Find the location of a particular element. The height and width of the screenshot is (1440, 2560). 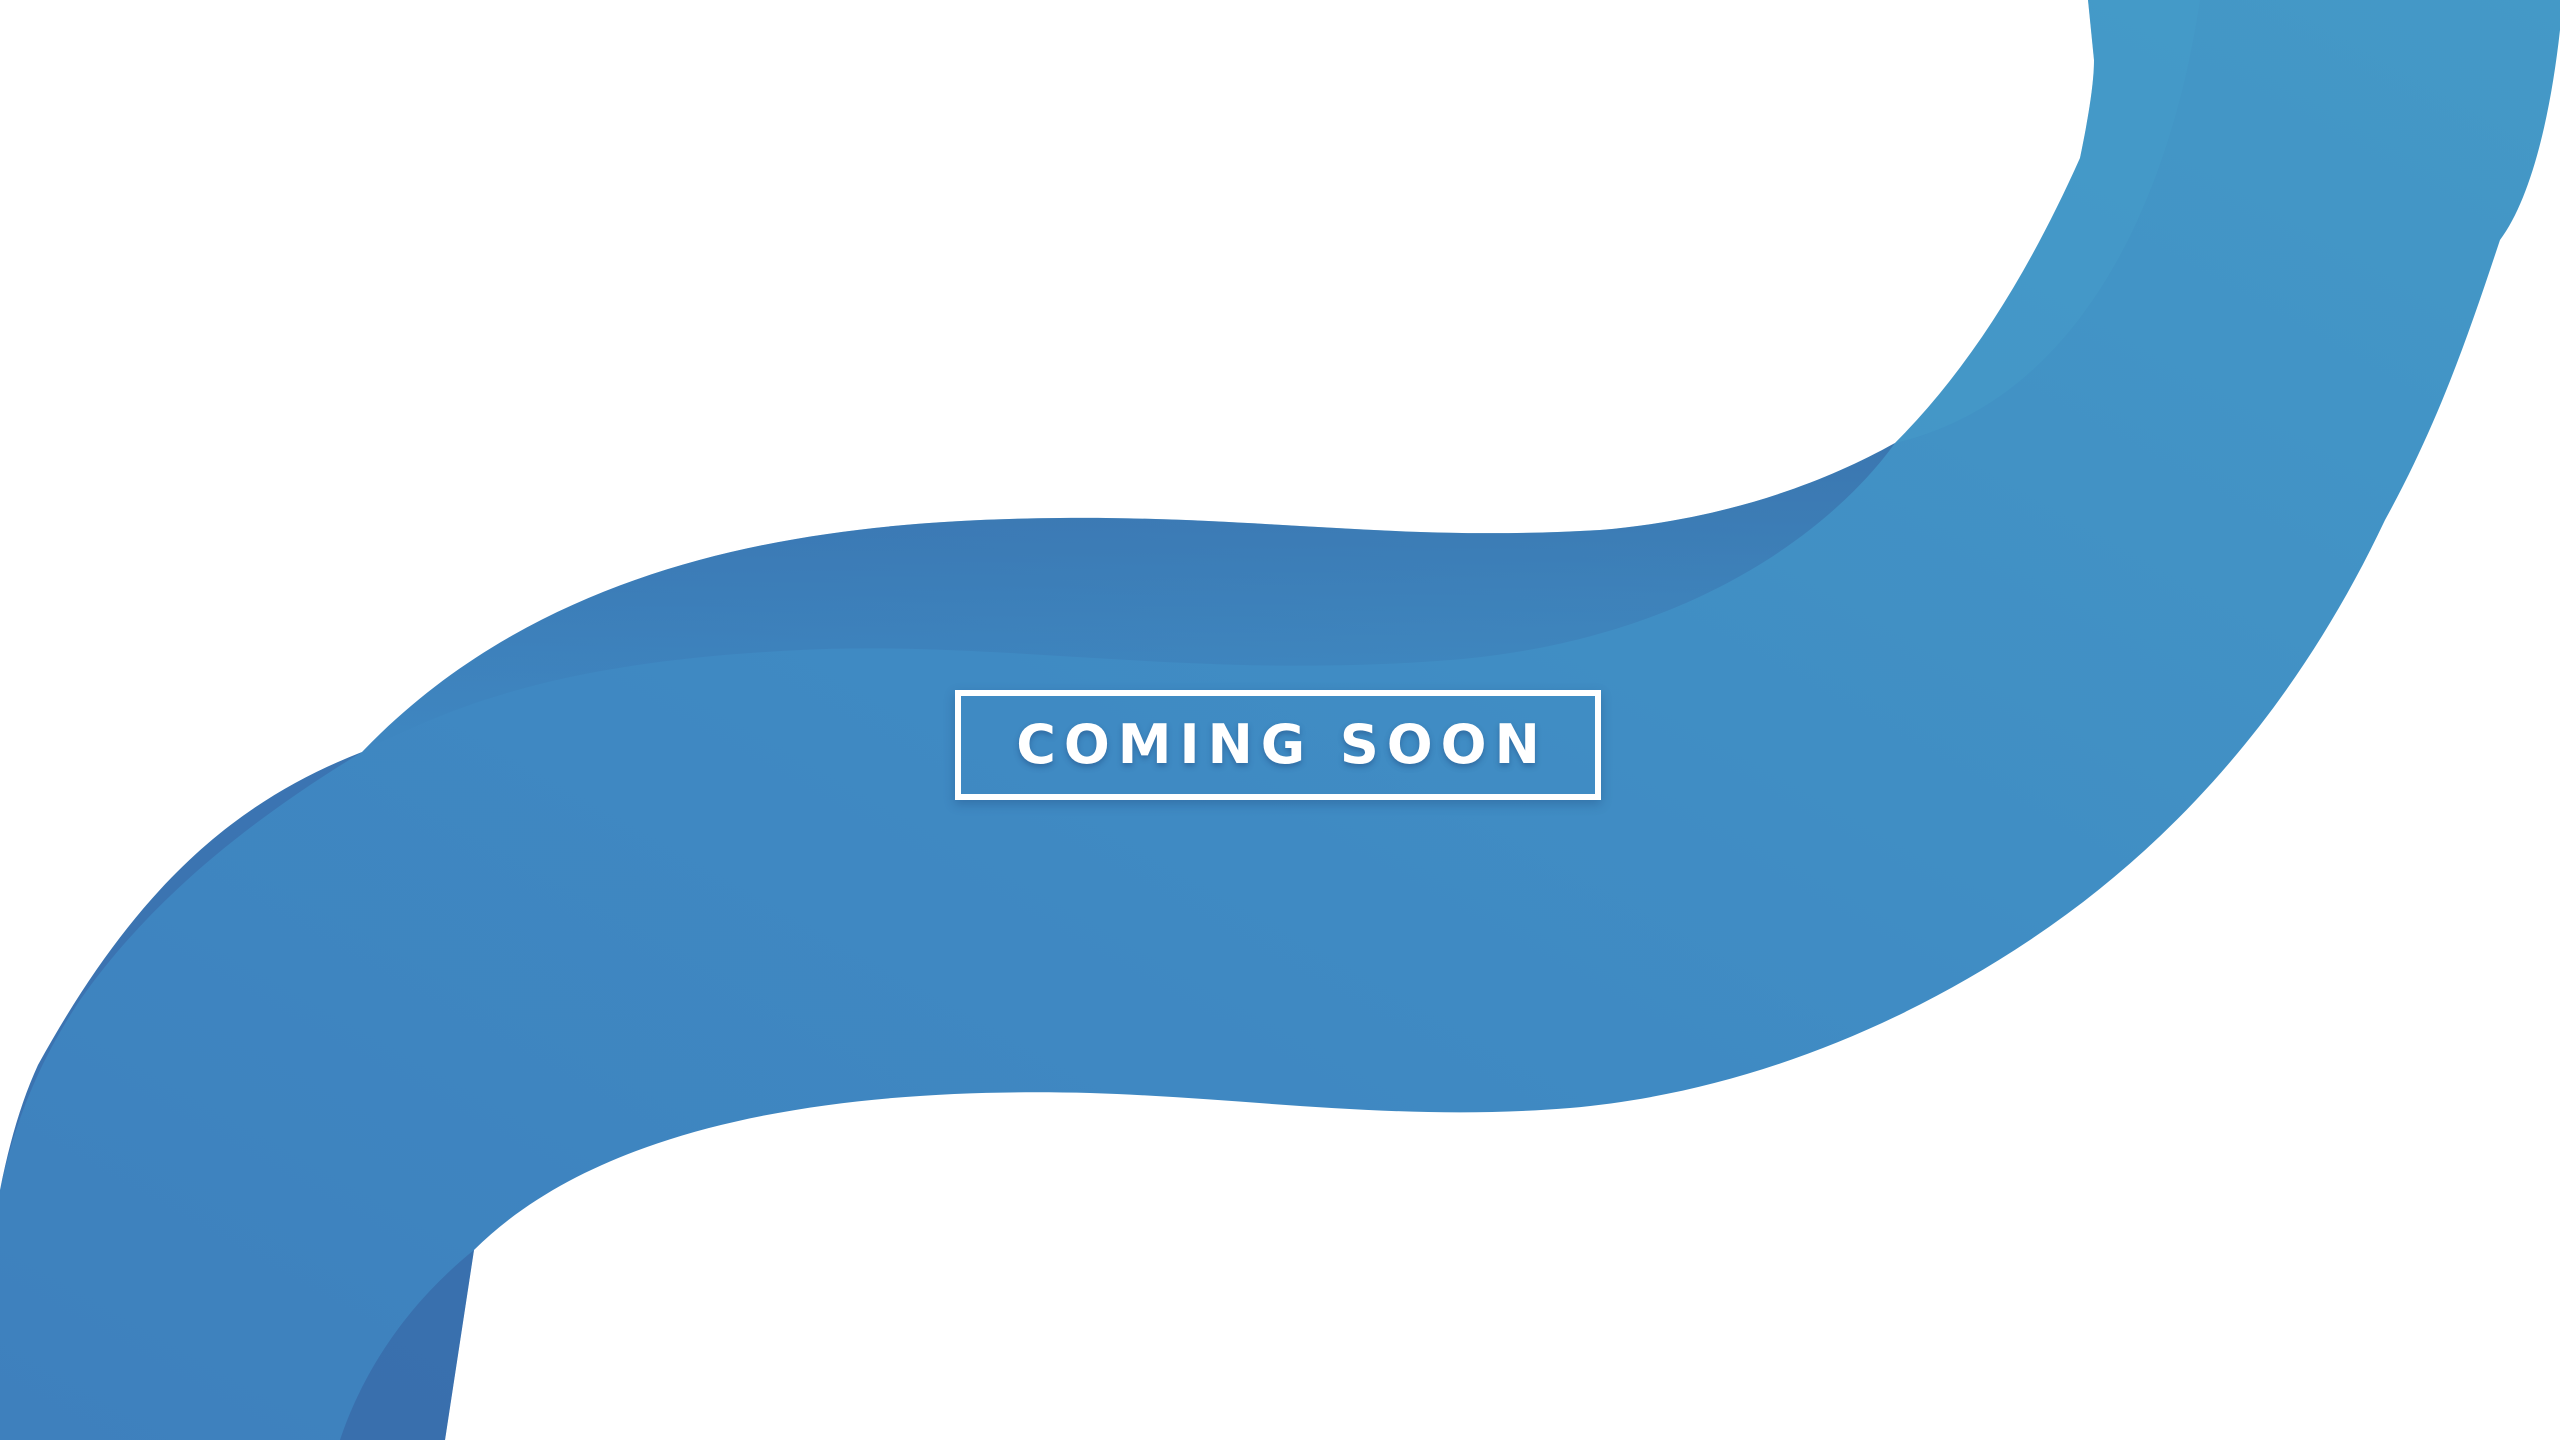

coming-soon-heading: COMING SOON is located at coordinates (1282, 744).